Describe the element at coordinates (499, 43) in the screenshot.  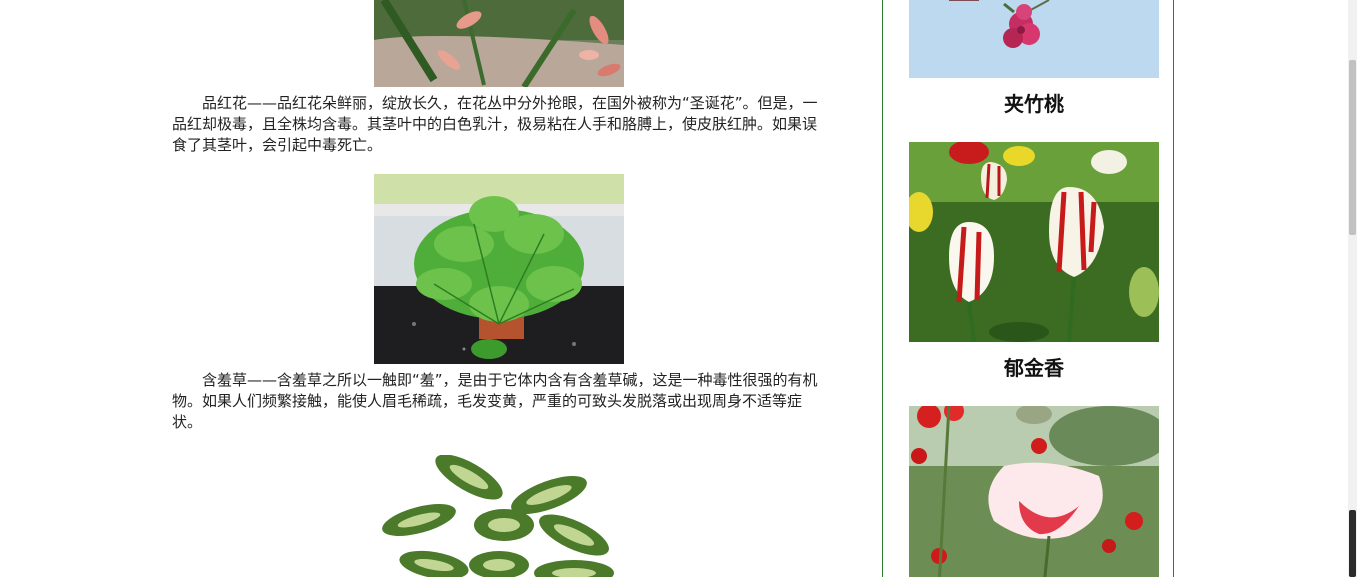
I see `orchid-photo` at that location.